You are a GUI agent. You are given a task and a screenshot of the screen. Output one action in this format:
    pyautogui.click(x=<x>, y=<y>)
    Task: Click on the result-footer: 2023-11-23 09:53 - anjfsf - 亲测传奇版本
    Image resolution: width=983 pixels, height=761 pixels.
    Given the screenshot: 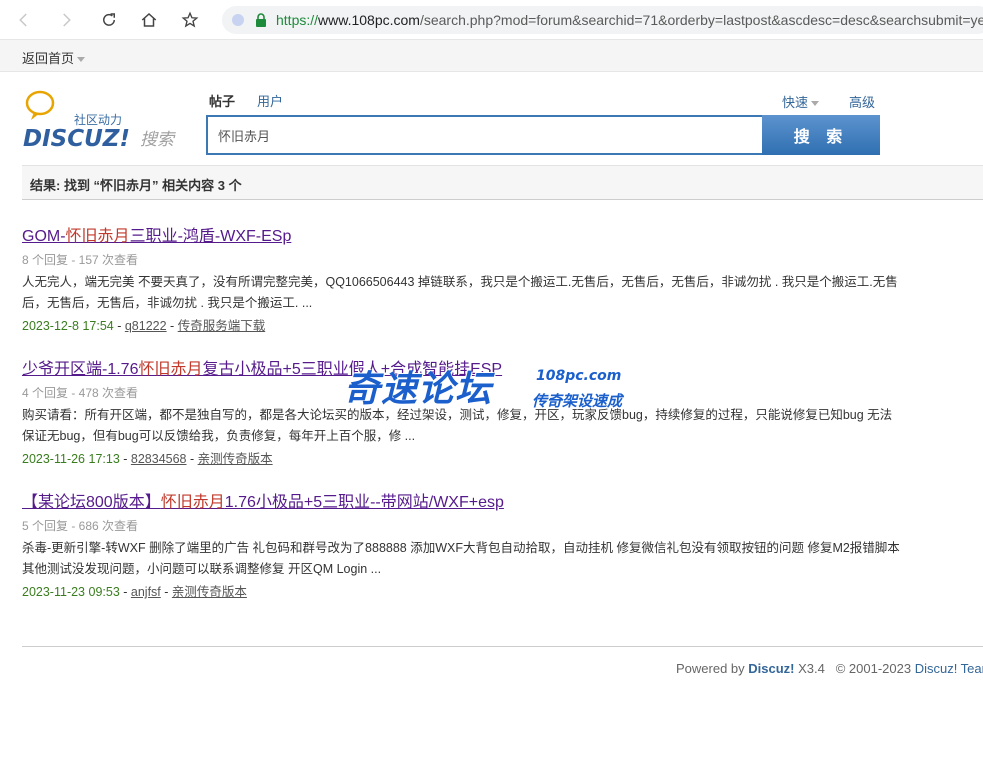 What is the action you would take?
    pyautogui.click(x=134, y=592)
    